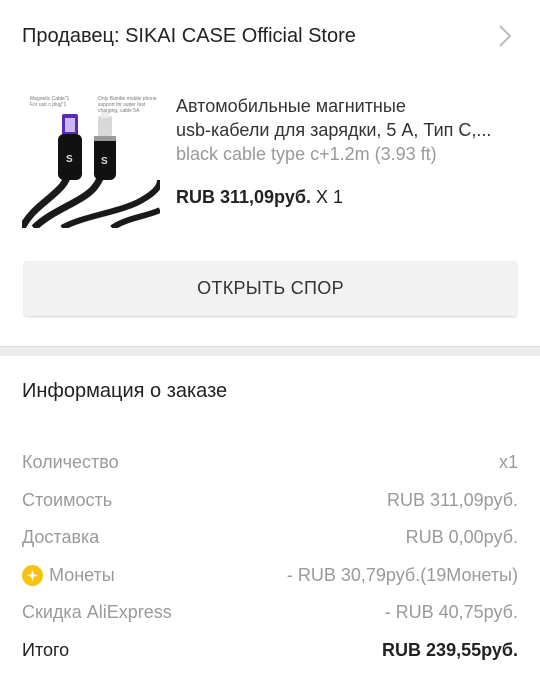 The width and height of the screenshot is (540, 682). What do you see at coordinates (402, 574) in the screenshot?
I see `summary-value: - RUB 30,79руб.(19Монеты)` at bounding box center [402, 574].